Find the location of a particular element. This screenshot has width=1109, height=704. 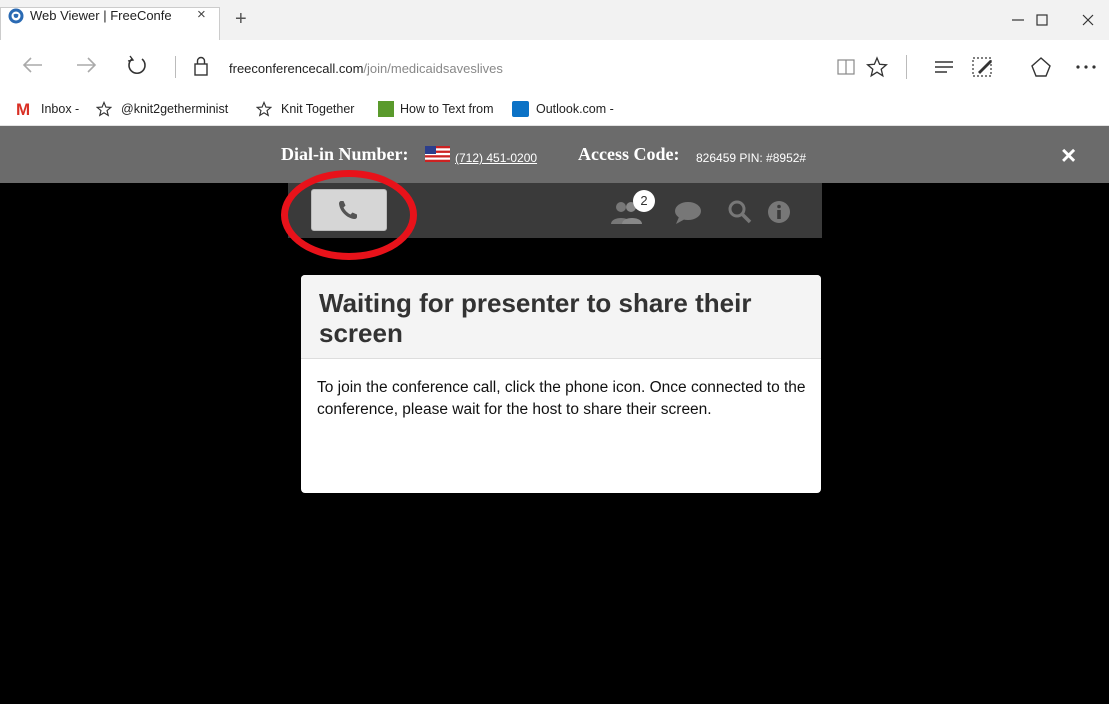

outlook-icon is located at coordinates (520, 109).